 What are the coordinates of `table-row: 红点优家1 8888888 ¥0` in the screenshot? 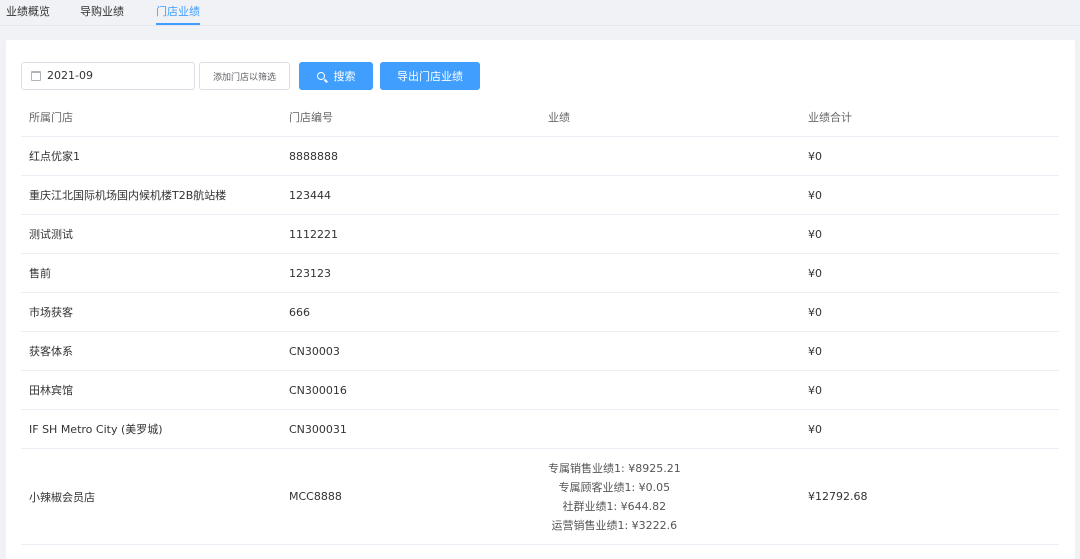 It's located at (540, 156).